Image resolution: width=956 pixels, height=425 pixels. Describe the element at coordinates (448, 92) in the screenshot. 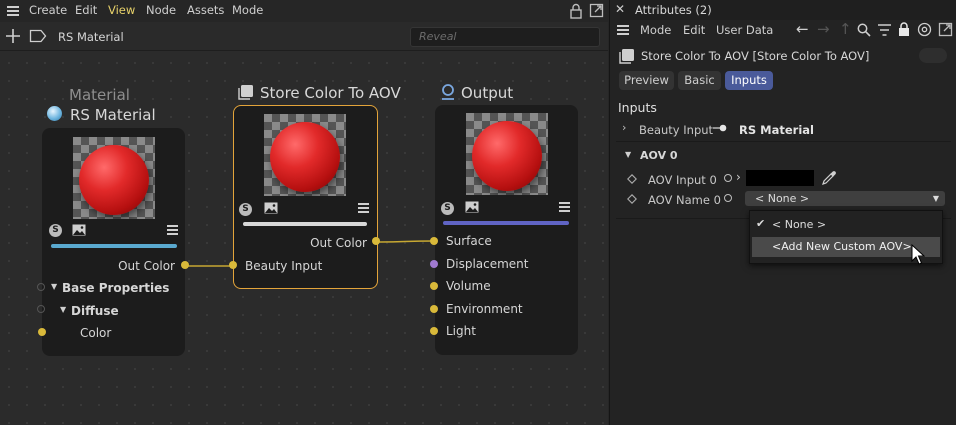

I see `output-node-icon` at that location.